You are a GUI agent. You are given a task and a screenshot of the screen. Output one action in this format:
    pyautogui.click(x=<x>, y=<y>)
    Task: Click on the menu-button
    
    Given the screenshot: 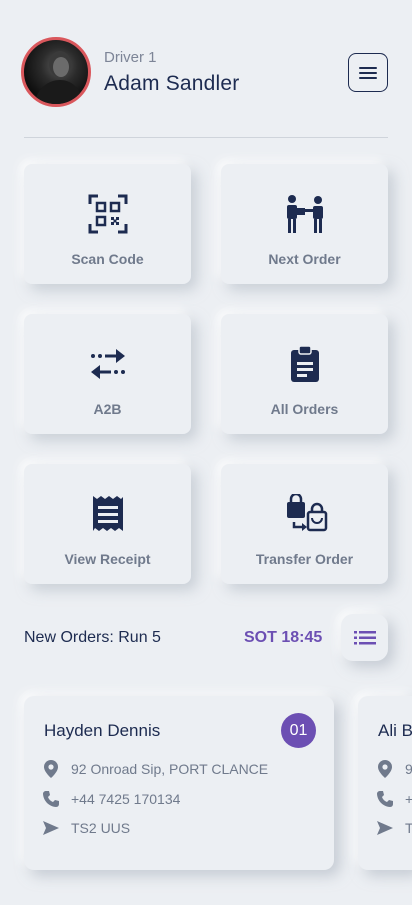 What is the action you would take?
    pyautogui.click(x=368, y=72)
    